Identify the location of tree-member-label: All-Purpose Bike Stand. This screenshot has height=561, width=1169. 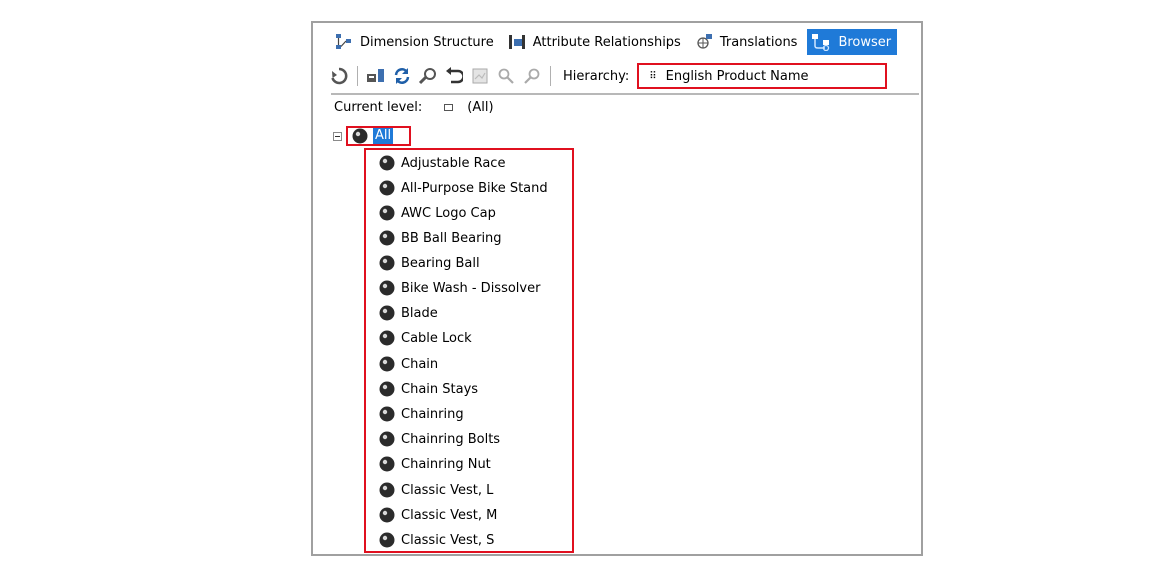
(474, 188).